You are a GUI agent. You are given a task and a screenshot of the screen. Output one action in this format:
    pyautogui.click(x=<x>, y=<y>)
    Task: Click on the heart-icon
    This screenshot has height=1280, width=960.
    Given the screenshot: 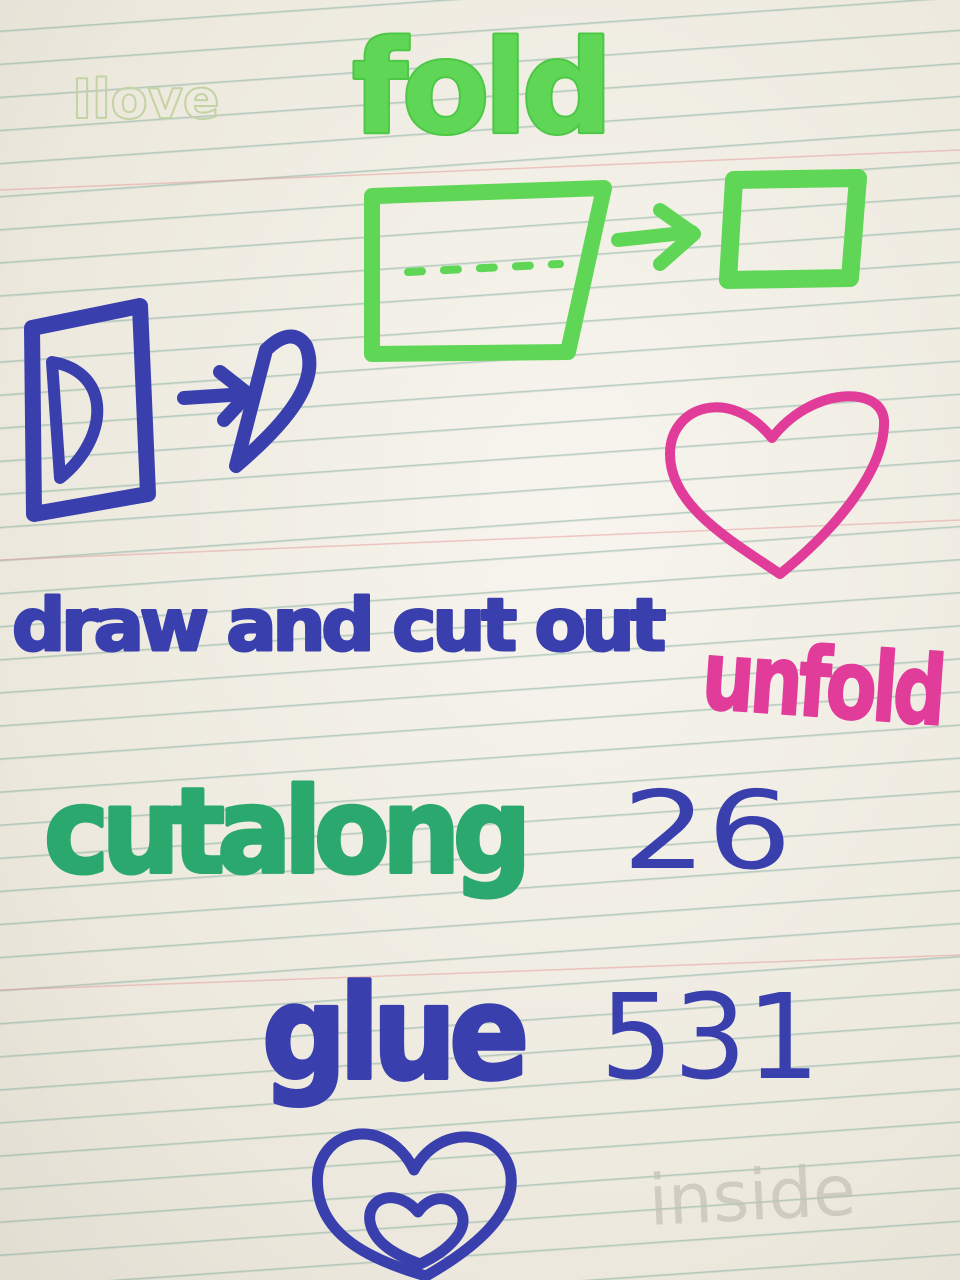 What is the action you would take?
    pyautogui.click(x=777, y=485)
    